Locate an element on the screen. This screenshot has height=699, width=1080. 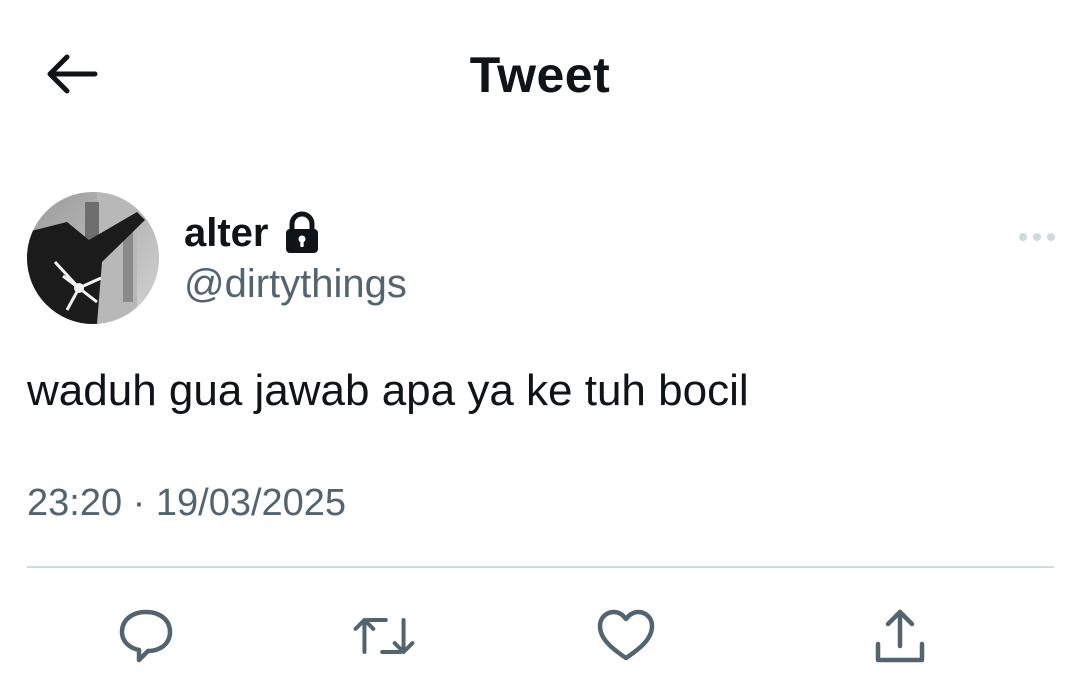
retweet-icon is located at coordinates (384, 636).